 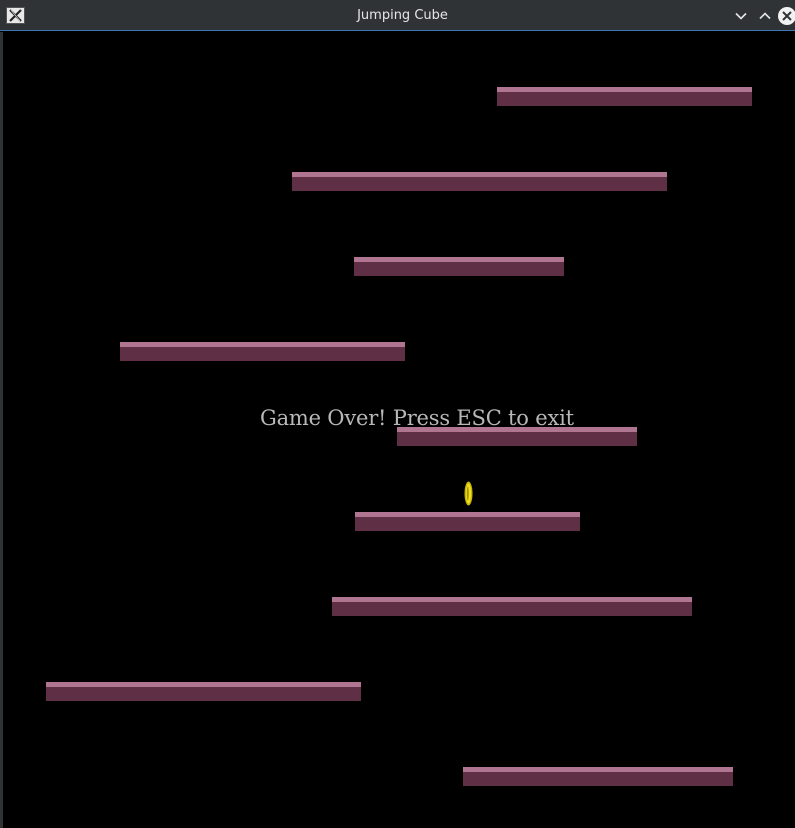 I want to click on game-over-message: Game Over! Press ESC to exit, so click(x=417, y=418).